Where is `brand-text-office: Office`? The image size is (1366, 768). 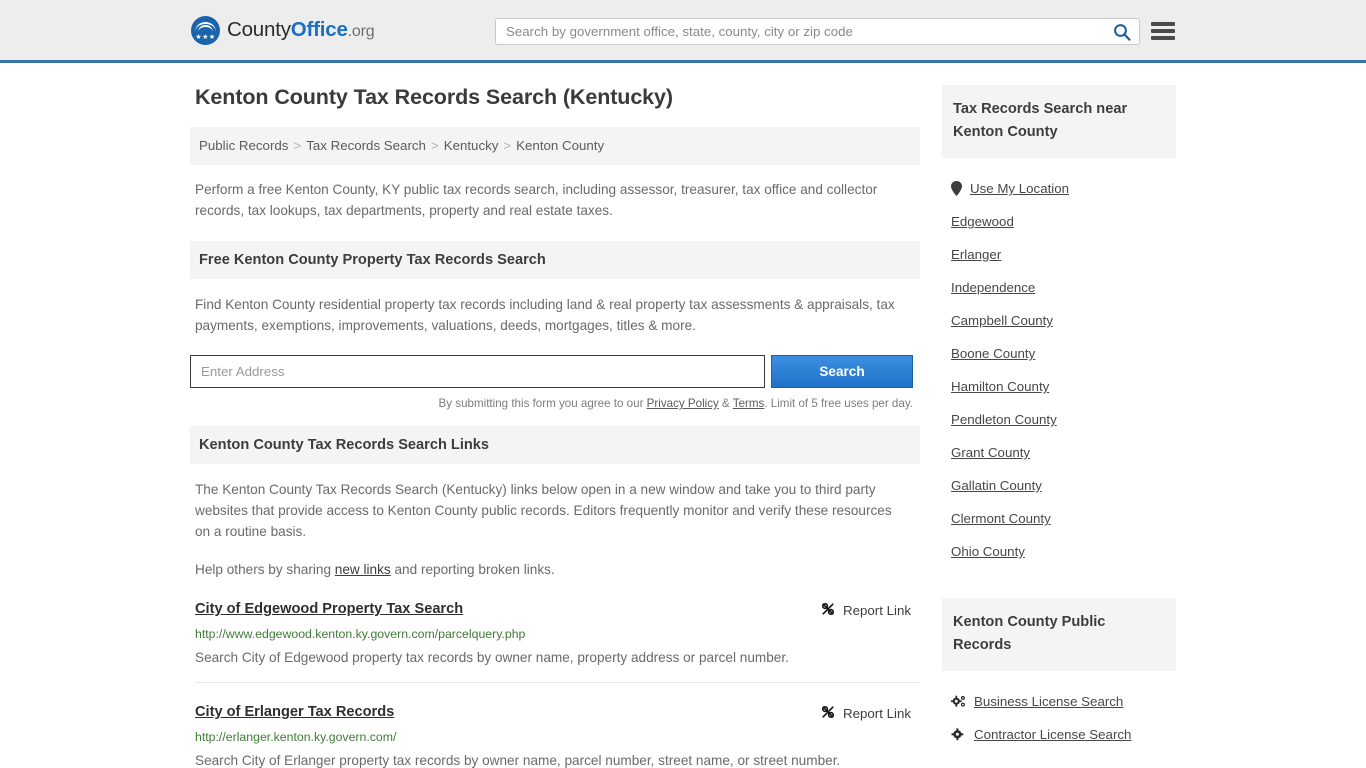 brand-text-office: Office is located at coordinates (319, 29).